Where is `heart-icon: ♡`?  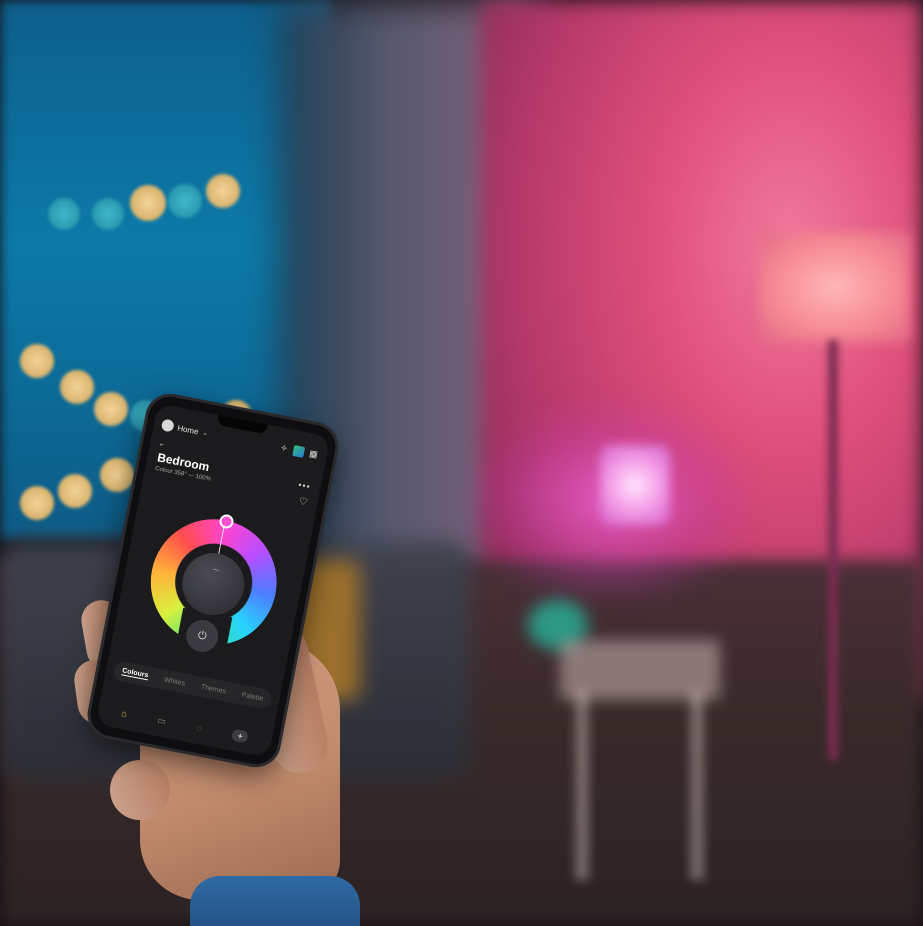
heart-icon: ♡ is located at coordinates (303, 502).